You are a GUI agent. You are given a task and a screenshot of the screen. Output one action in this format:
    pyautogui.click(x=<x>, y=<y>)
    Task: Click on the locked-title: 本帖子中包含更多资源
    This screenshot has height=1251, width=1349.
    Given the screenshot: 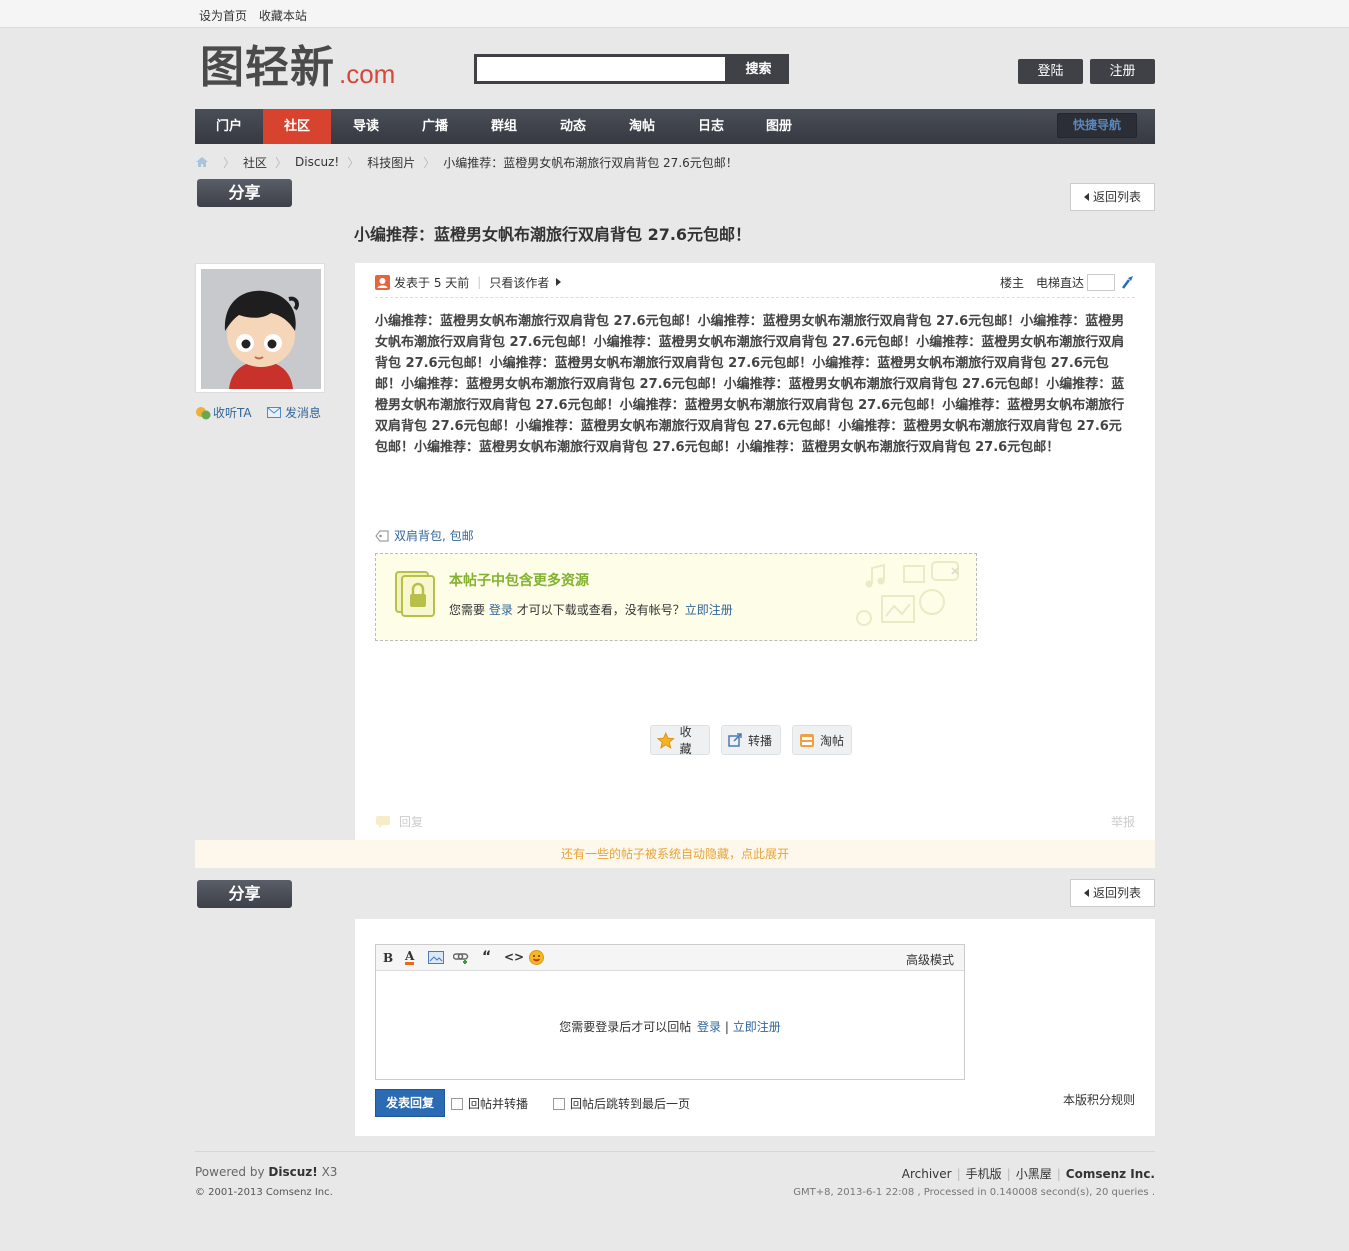 What is the action you would take?
    pyautogui.click(x=519, y=581)
    